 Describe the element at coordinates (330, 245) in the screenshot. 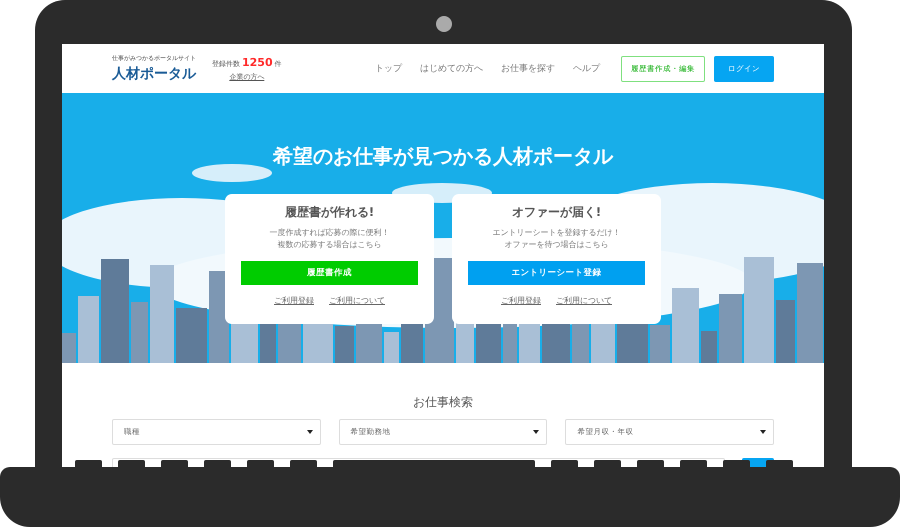

I see `card-description: 複数の応募する場合はこちら` at that location.